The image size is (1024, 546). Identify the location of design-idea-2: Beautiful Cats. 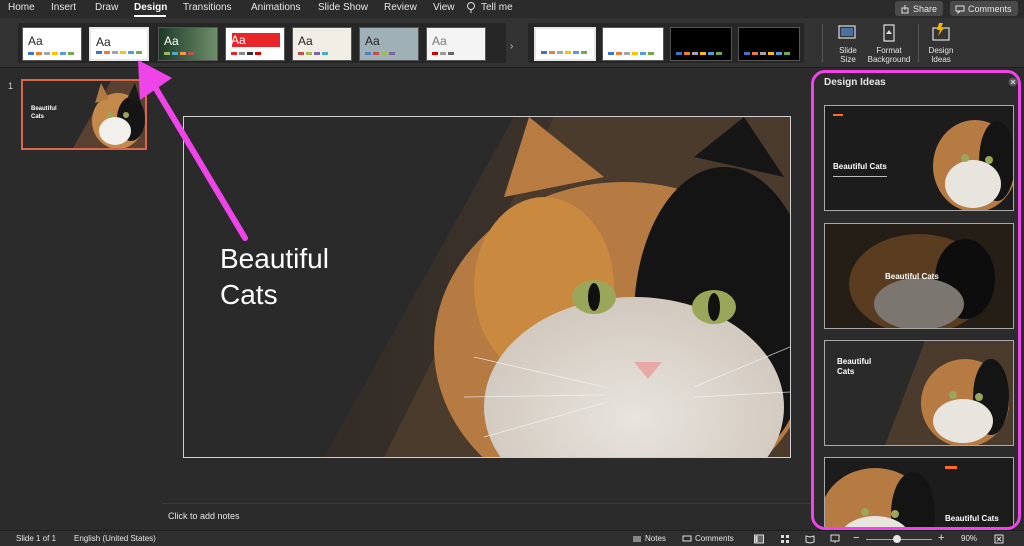
(919, 276).